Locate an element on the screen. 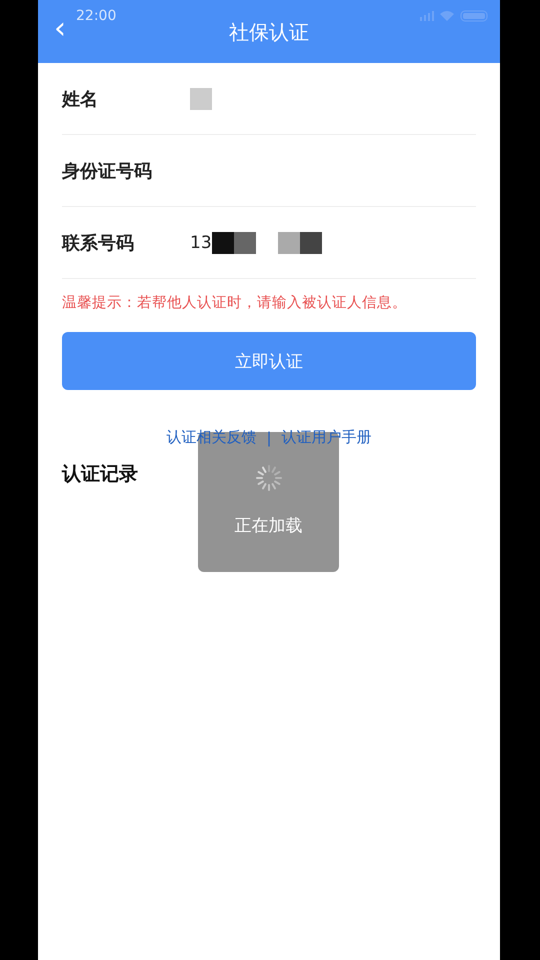 This screenshot has height=960, width=540. spinner-icon is located at coordinates (268, 478).